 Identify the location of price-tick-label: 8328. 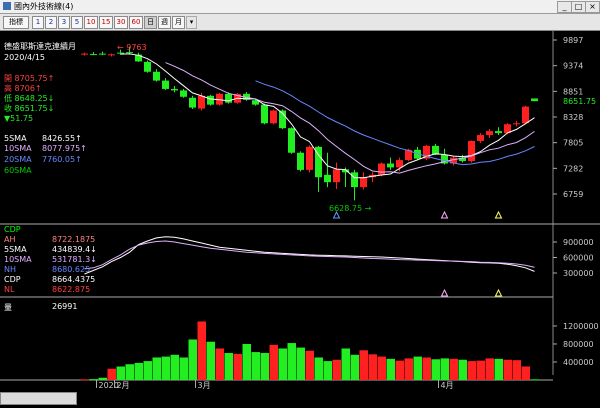
(573, 117).